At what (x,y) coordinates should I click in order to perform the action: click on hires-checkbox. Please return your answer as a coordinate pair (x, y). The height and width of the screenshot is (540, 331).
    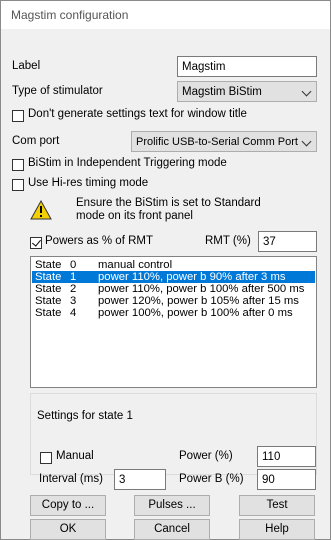
    Looking at the image, I should click on (18, 185).